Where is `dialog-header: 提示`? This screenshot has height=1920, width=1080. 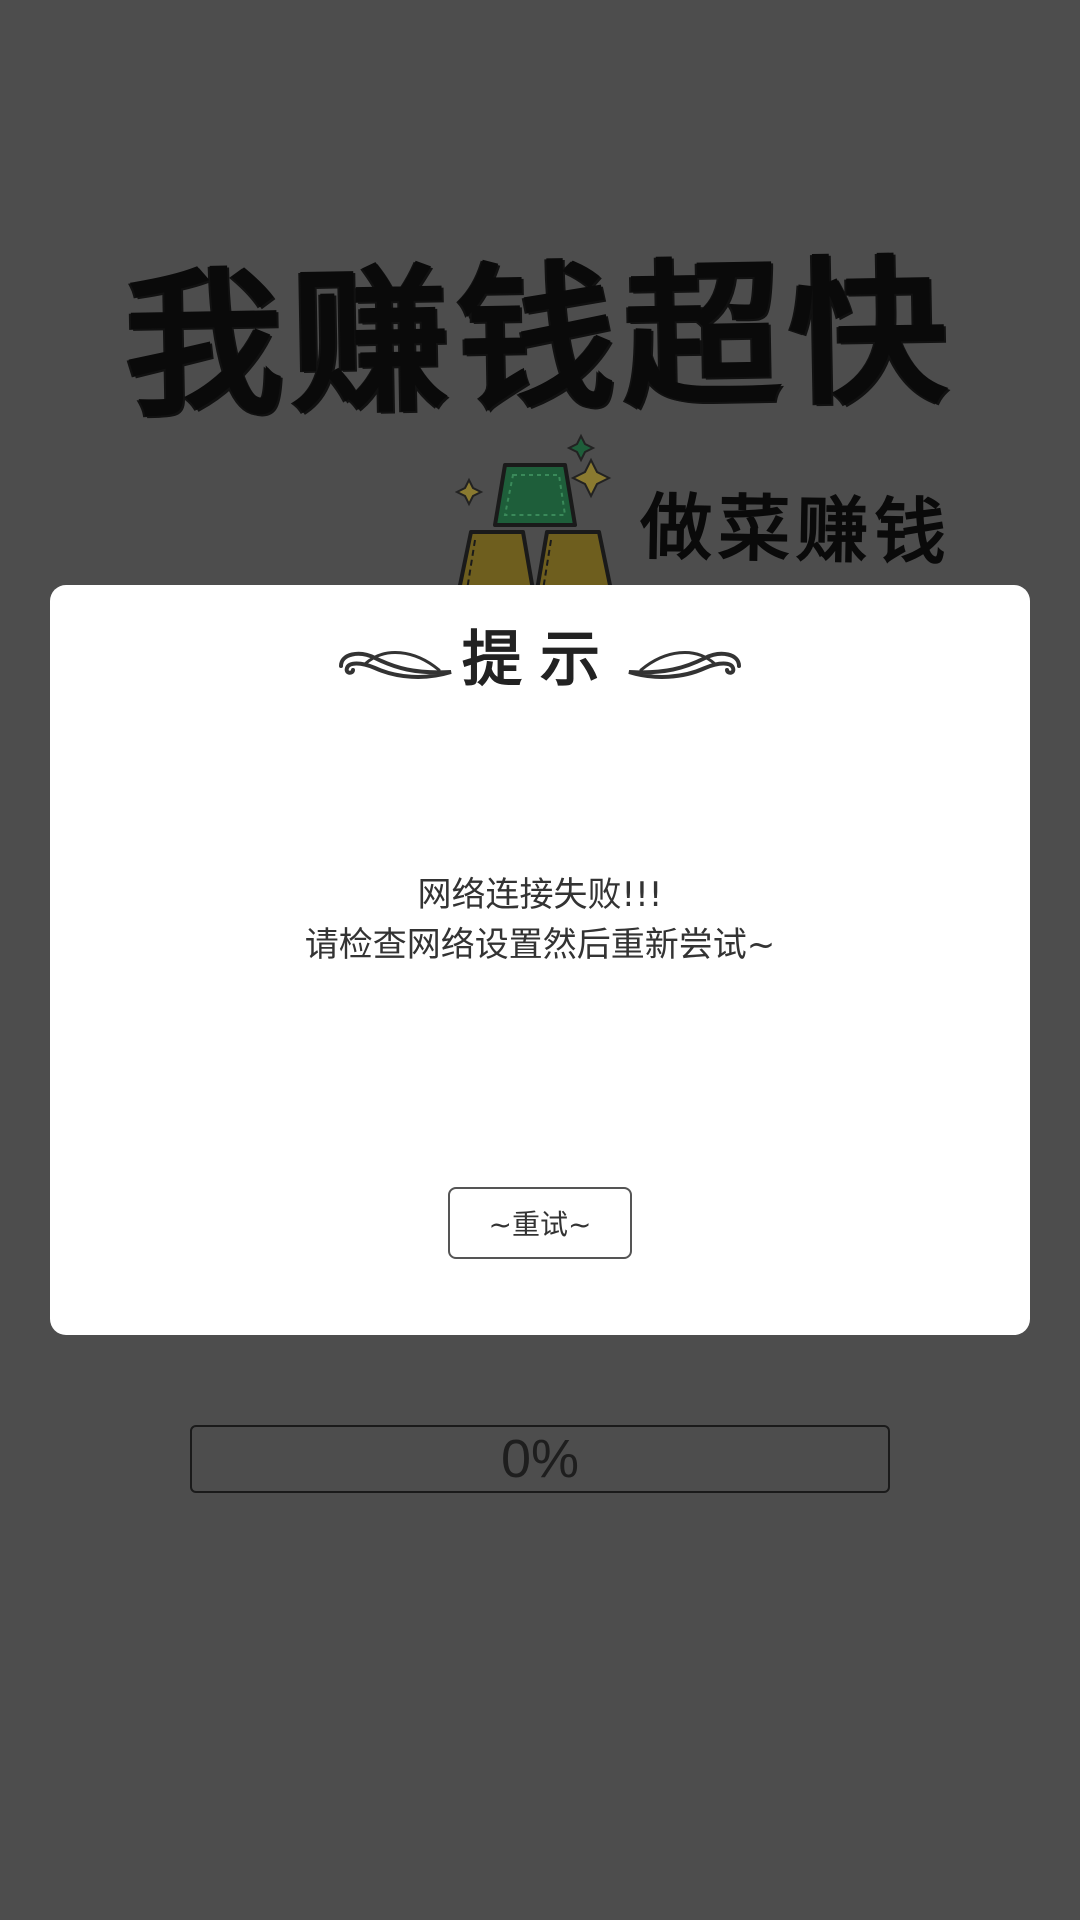
dialog-header: 提示 is located at coordinates (540, 660).